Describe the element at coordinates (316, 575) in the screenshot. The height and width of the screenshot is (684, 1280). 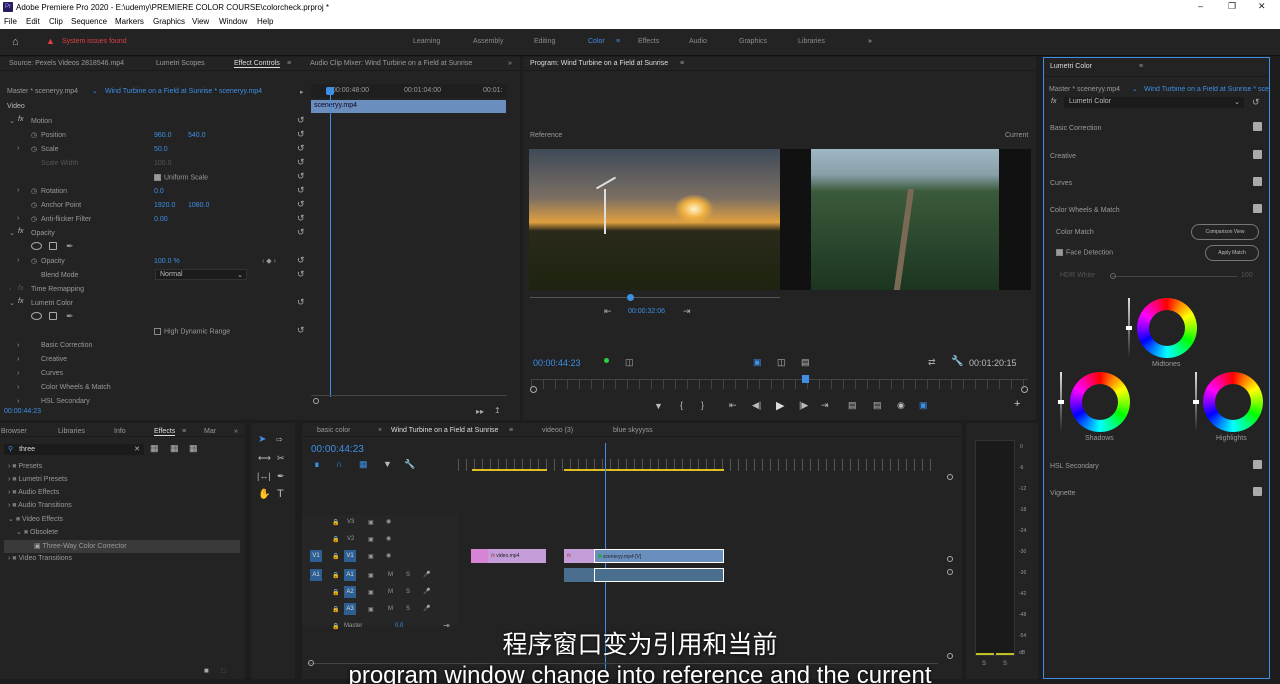
I see `source-patch-a1: A1` at that location.